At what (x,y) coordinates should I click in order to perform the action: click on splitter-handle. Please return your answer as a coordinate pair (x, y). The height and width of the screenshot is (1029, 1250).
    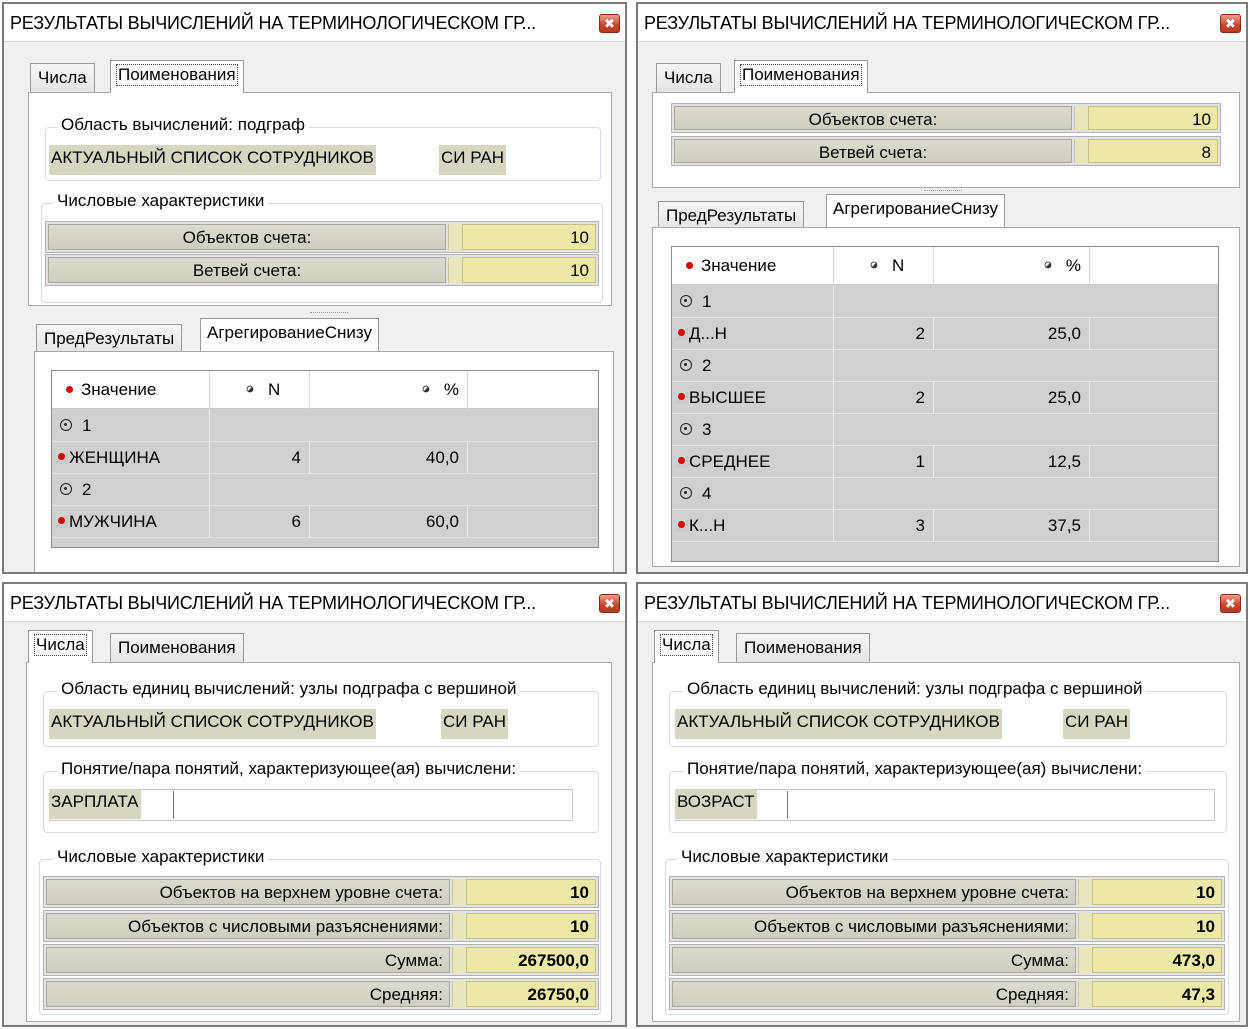
    Looking at the image, I should click on (329, 314).